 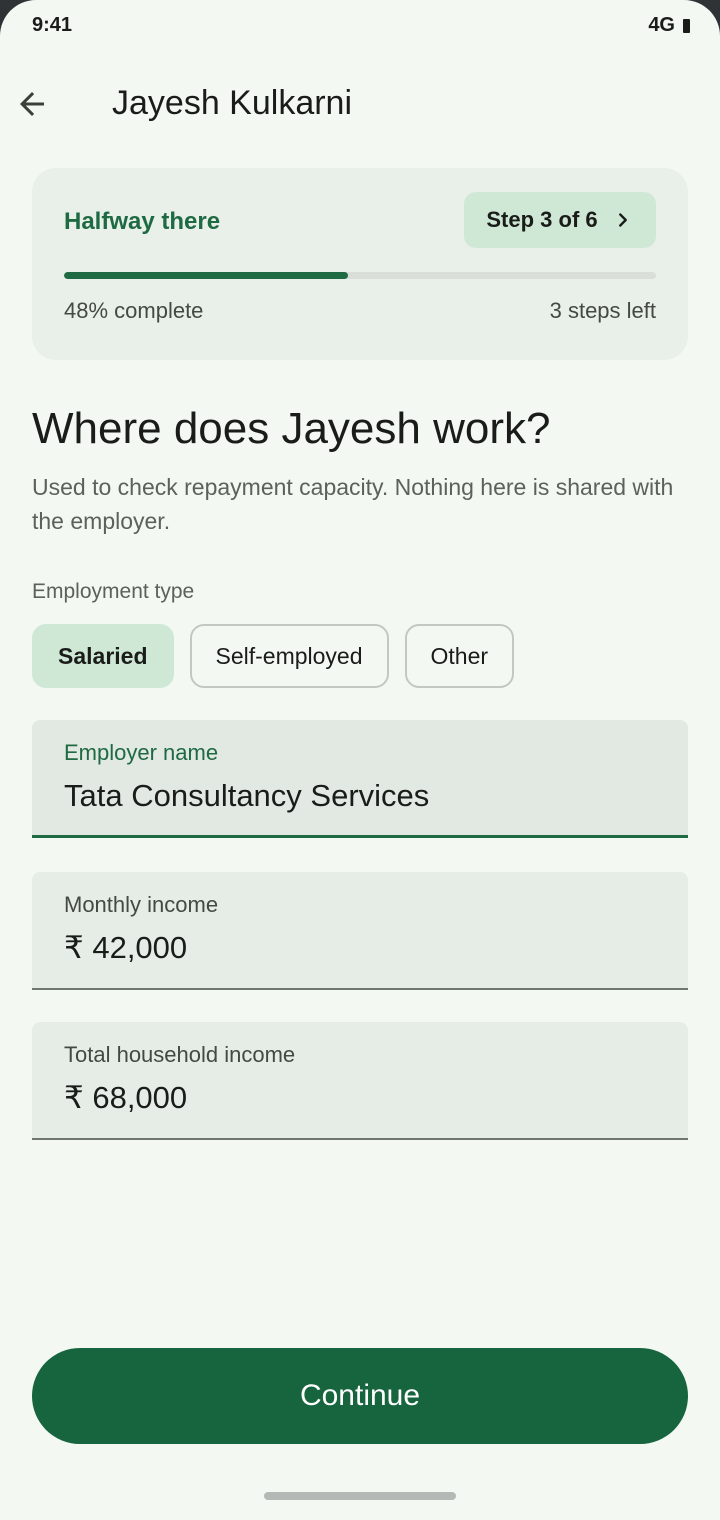 I want to click on chip-self-employed: Self-employed, so click(x=289, y=656).